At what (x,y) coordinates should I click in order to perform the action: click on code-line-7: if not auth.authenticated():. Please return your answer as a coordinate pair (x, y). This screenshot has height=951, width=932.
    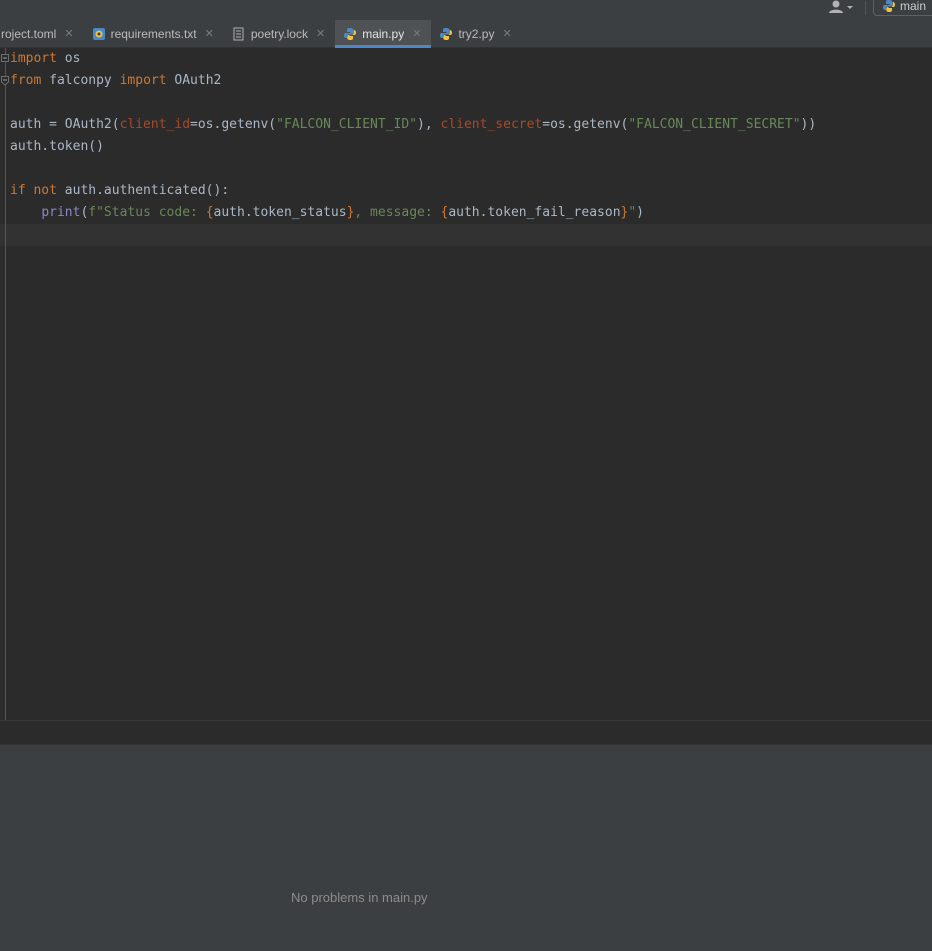
    Looking at the image, I should click on (413, 191).